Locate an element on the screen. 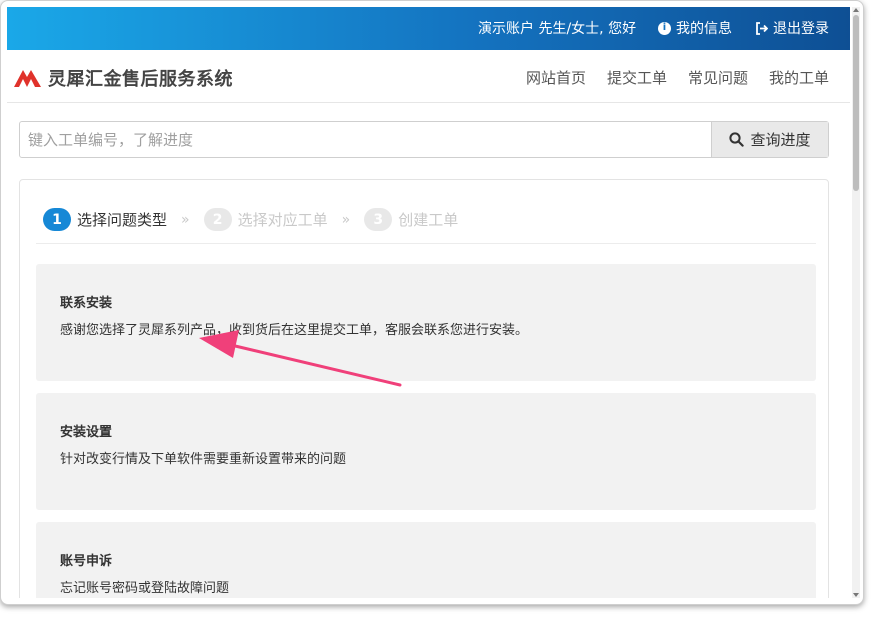 Image resolution: width=880 pixels, height=617 pixels. scroll-down-arrow-icon is located at coordinates (856, 595).